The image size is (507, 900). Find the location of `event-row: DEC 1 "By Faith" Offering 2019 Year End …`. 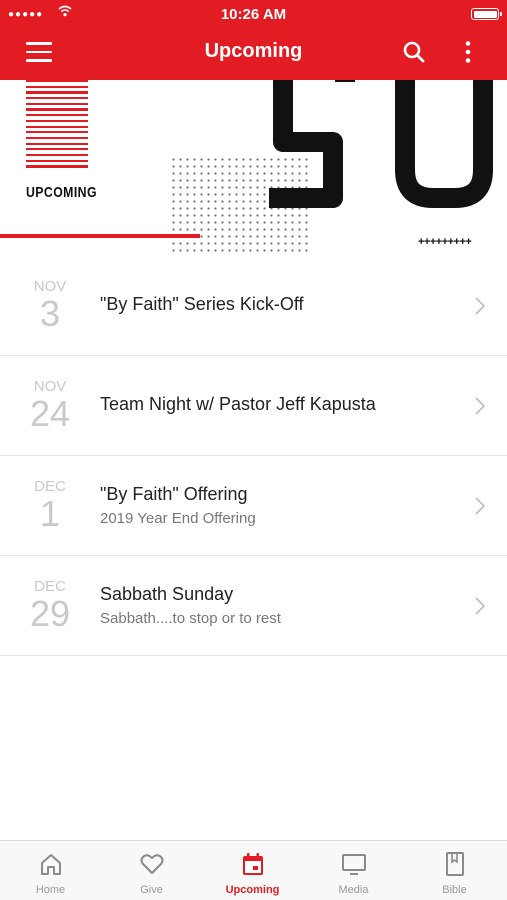

event-row: DEC 1 "By Faith" Offering 2019 Year End … is located at coordinates (253, 506).